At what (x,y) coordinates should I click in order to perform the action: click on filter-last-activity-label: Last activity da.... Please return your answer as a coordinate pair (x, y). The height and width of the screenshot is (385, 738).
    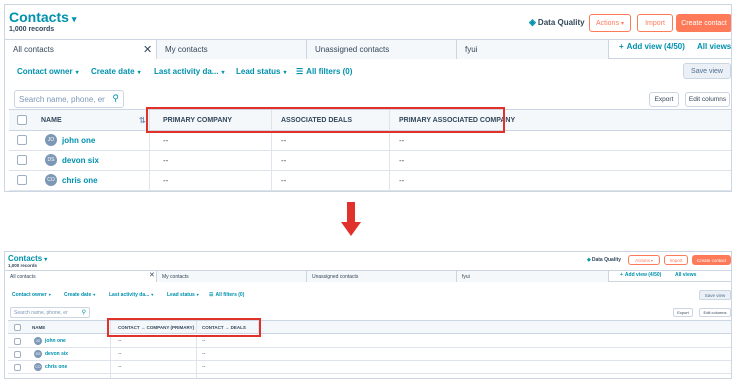
    Looking at the image, I should click on (129, 295).